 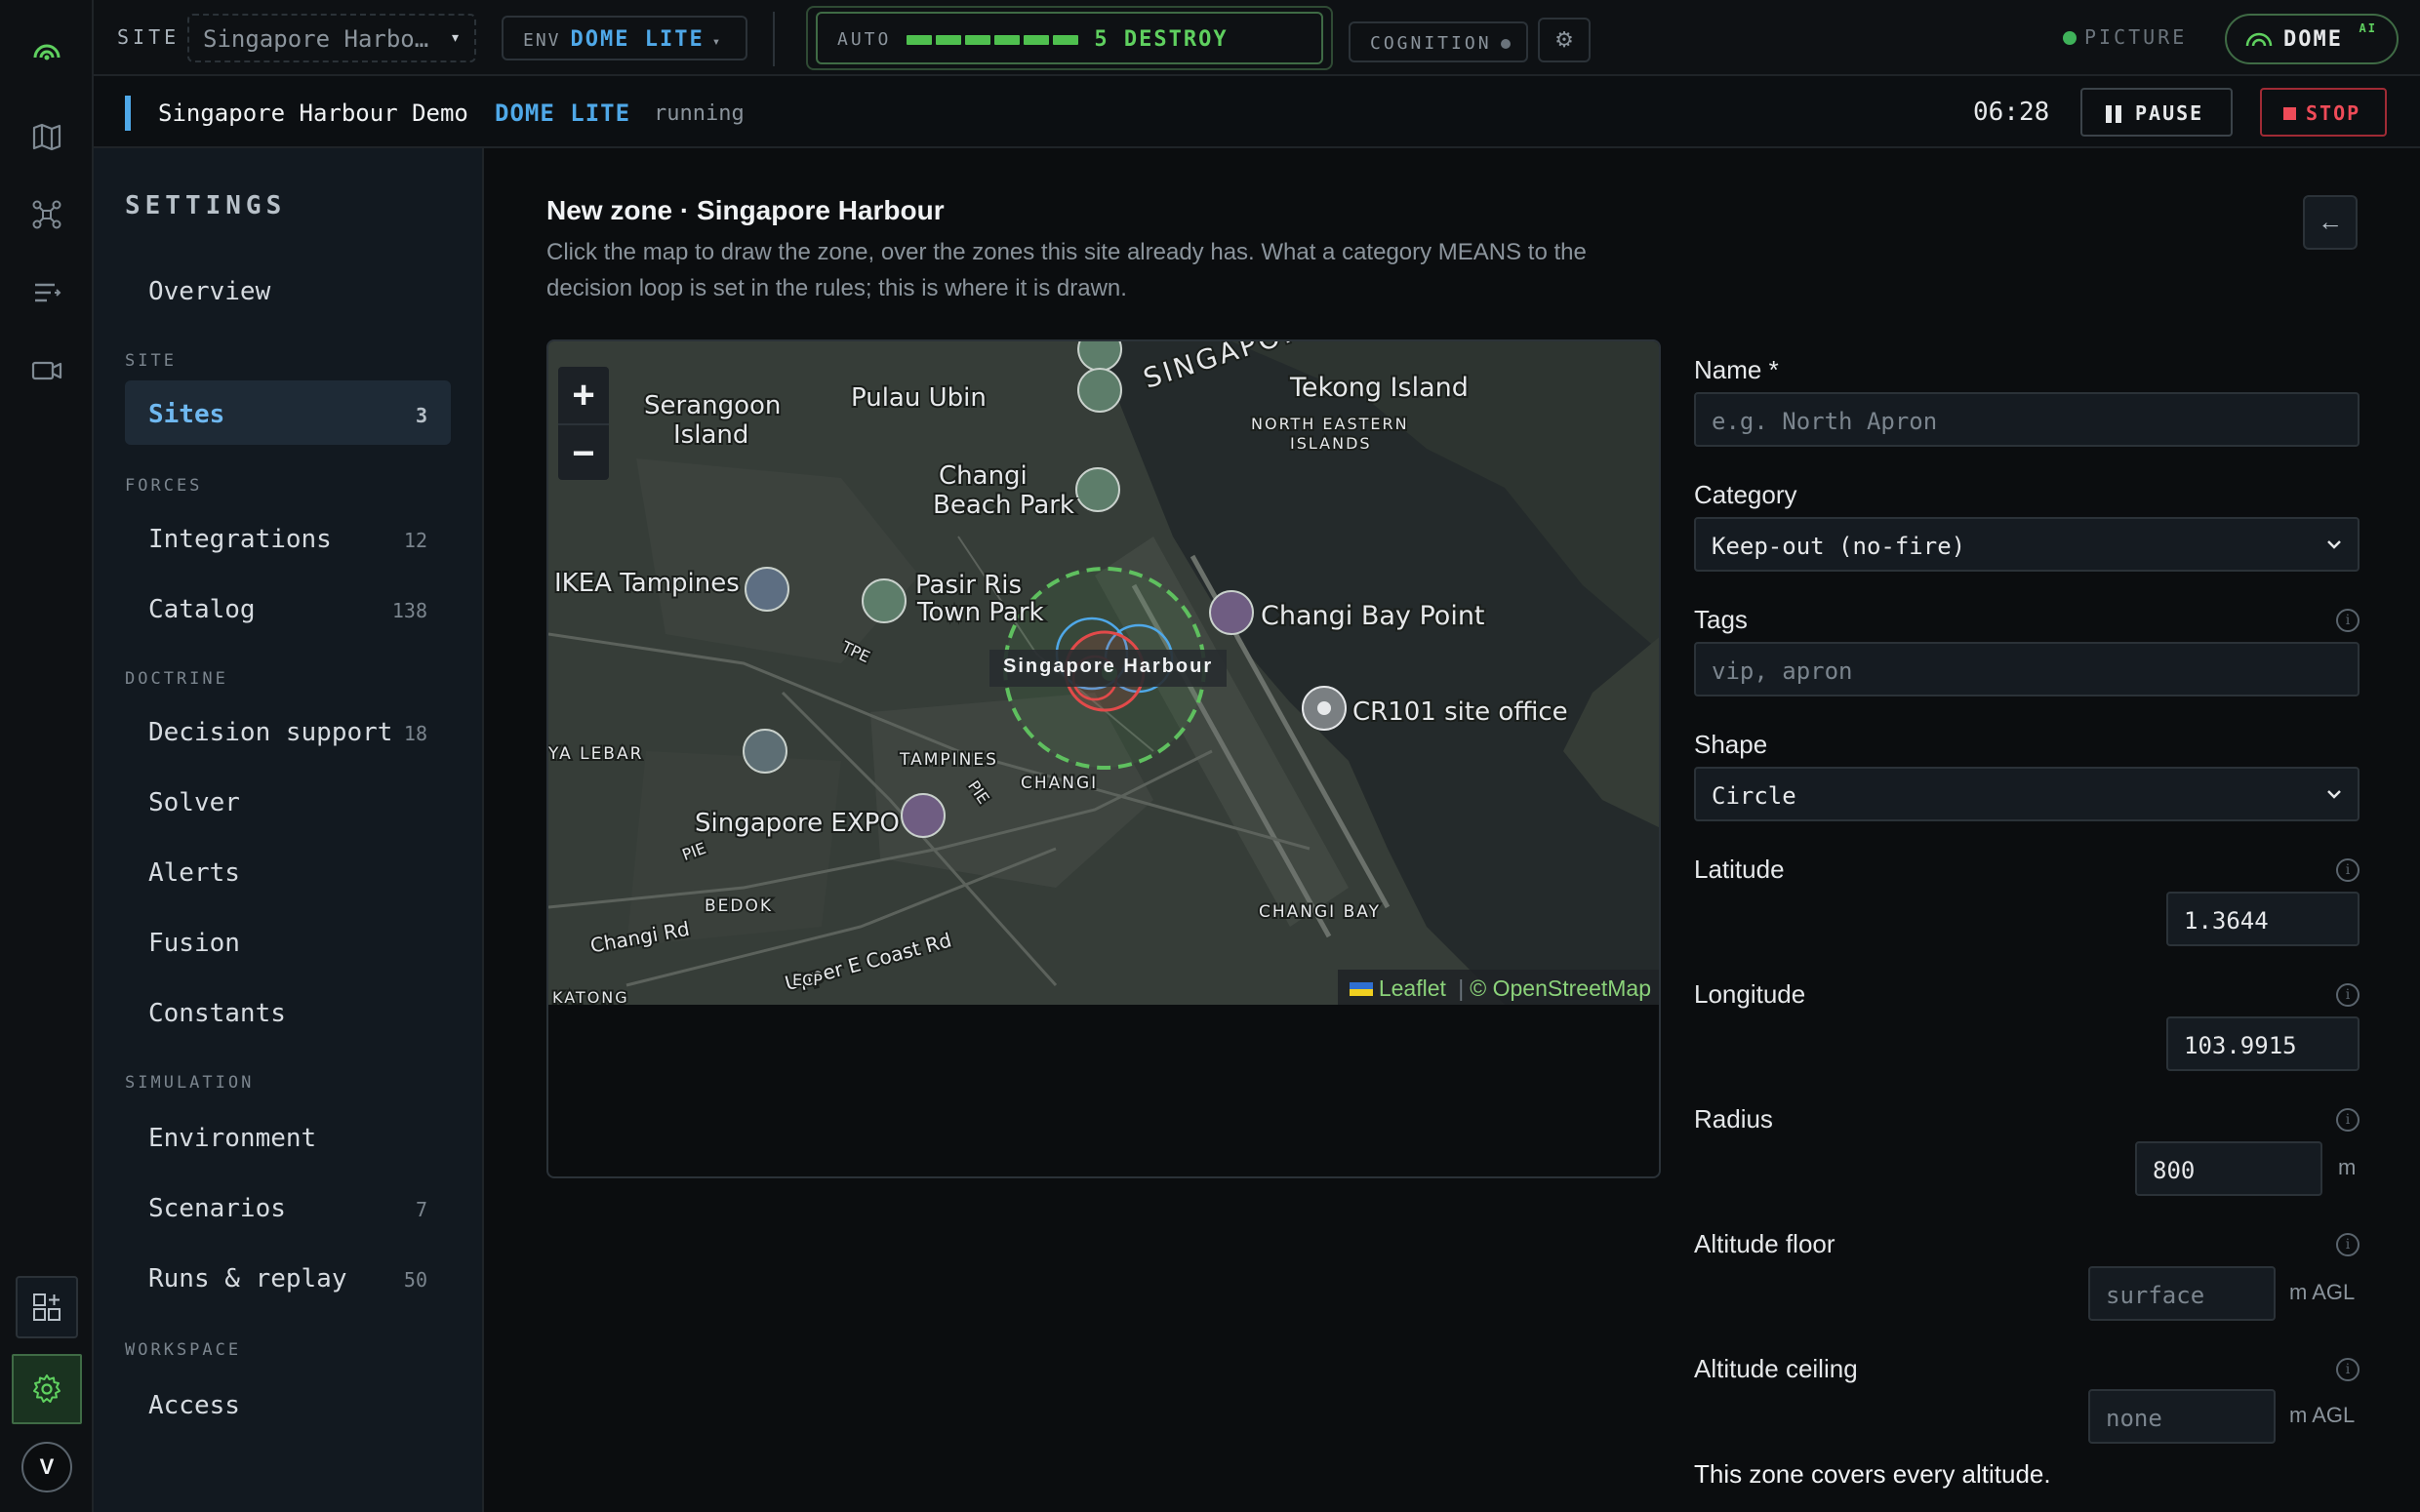 I want to click on altitude-floor-label: Altitude floor, so click(x=1764, y=1243).